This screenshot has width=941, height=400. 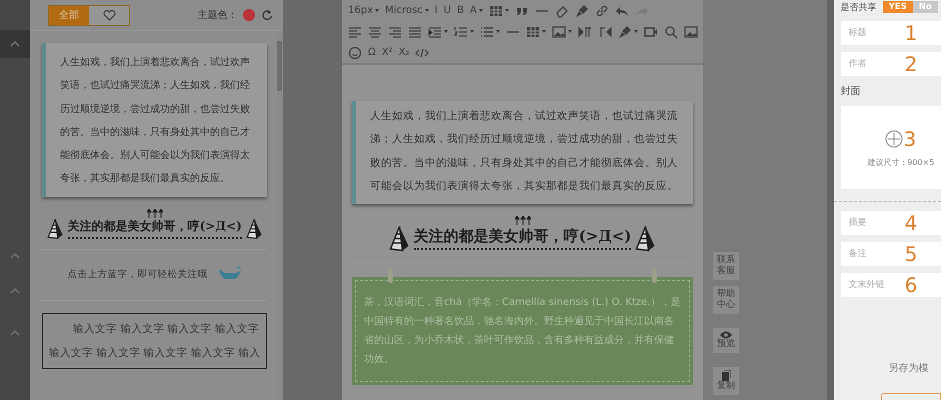 What do you see at coordinates (726, 266) in the screenshot?
I see `side-button: 联系客服` at bounding box center [726, 266].